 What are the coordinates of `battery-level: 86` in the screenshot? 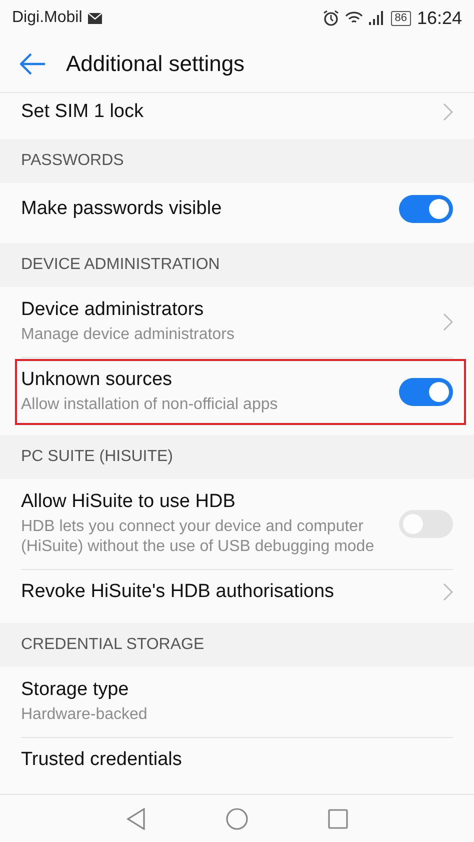 It's located at (400, 18).